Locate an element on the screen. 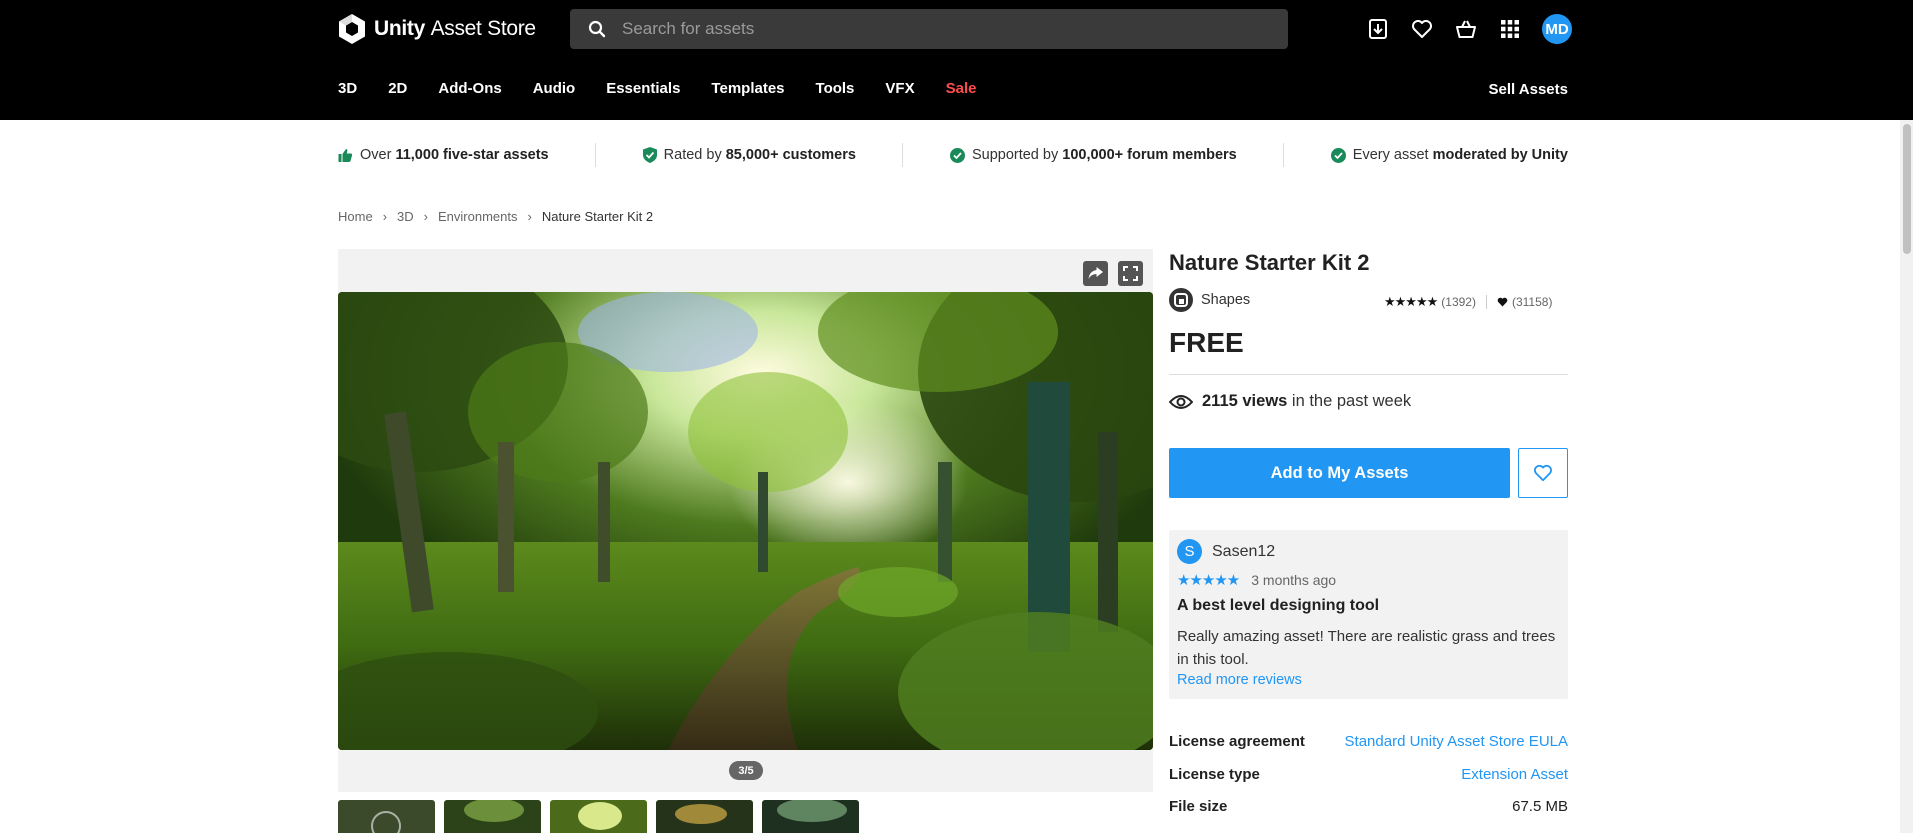 Image resolution: width=1913 pixels, height=833 pixels. sell-assets-link: Sell Assets is located at coordinates (1529, 89).